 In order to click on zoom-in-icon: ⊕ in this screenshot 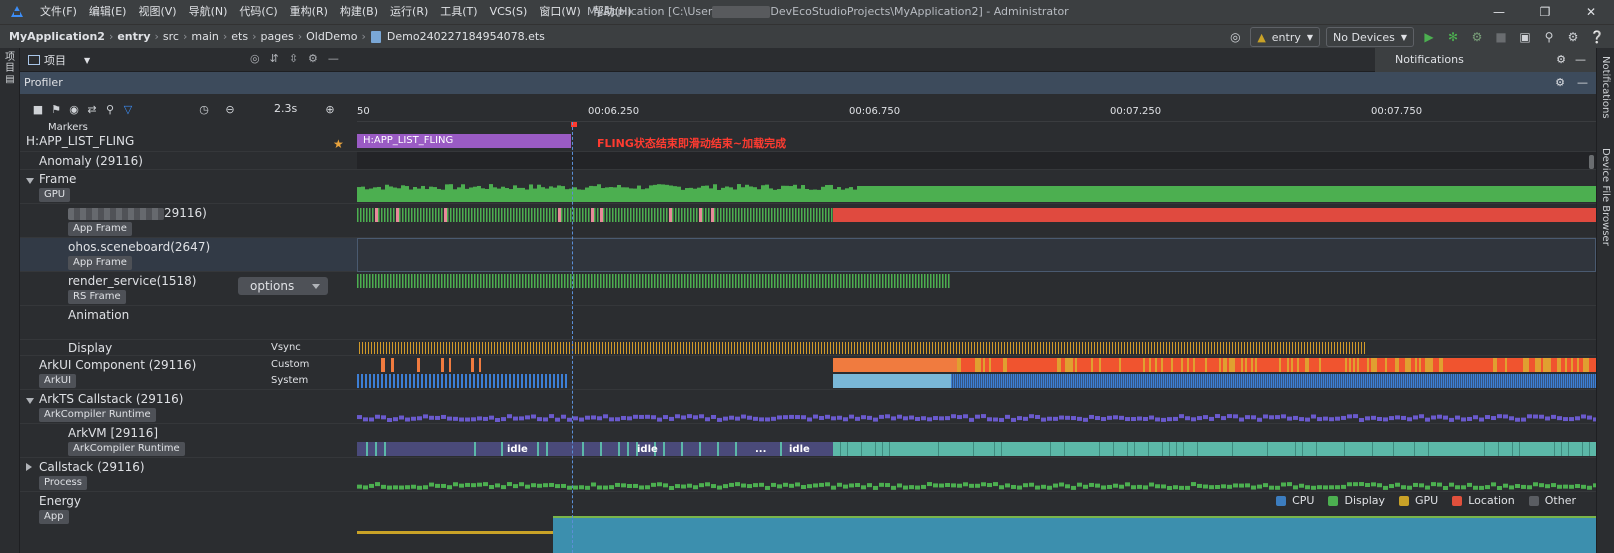, I will do `click(330, 109)`.